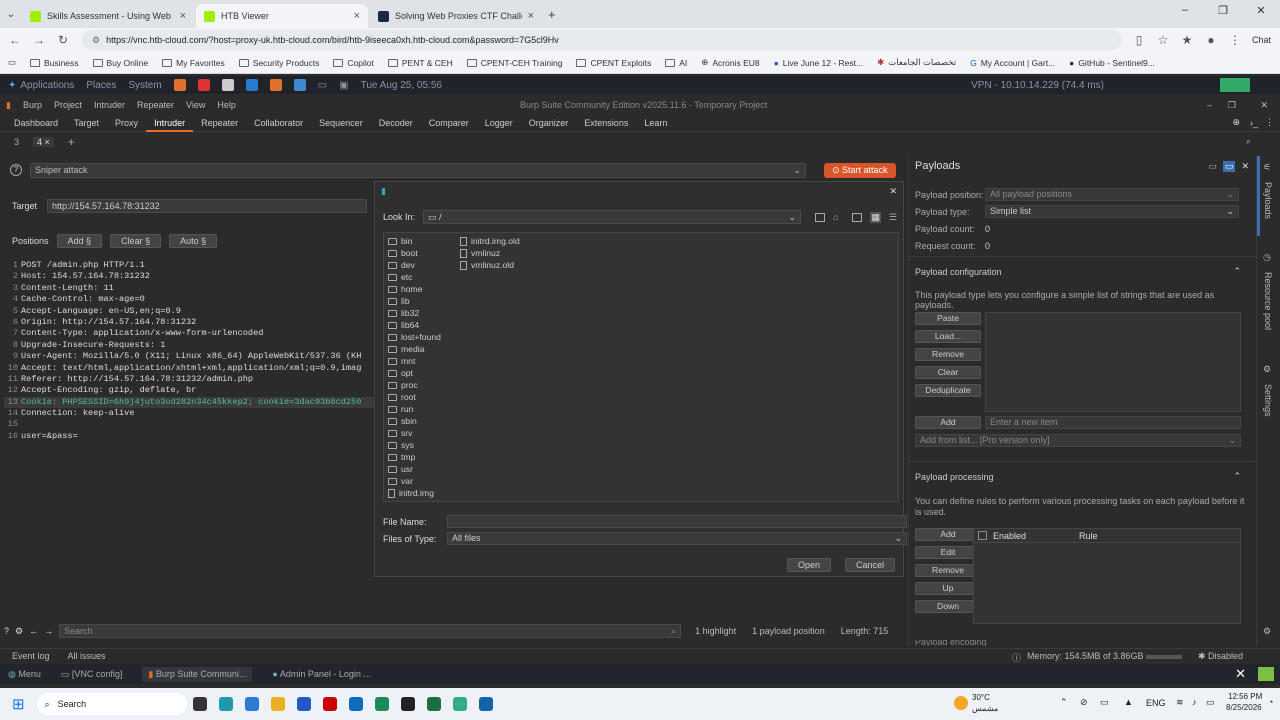 This screenshot has width=1280, height=720. What do you see at coordinates (1113, 422) in the screenshot?
I see `new-item-input: Enter a new item` at bounding box center [1113, 422].